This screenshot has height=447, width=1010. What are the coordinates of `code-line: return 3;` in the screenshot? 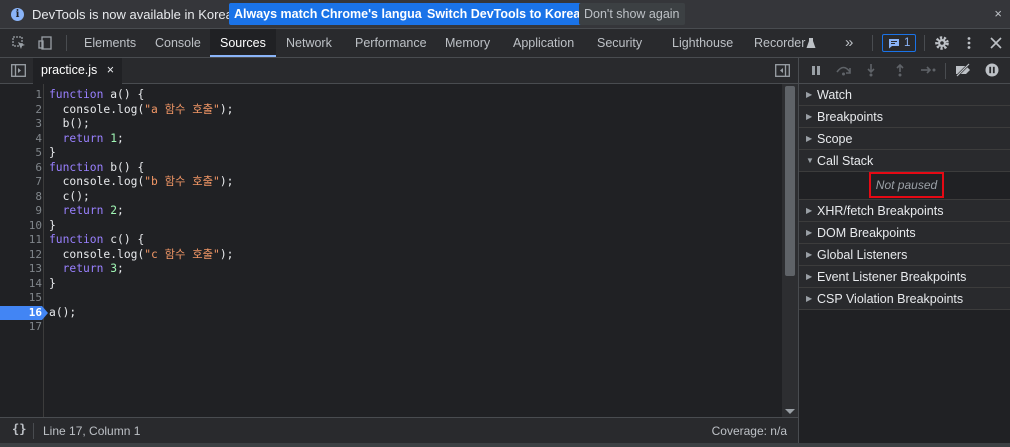 It's located at (86, 269).